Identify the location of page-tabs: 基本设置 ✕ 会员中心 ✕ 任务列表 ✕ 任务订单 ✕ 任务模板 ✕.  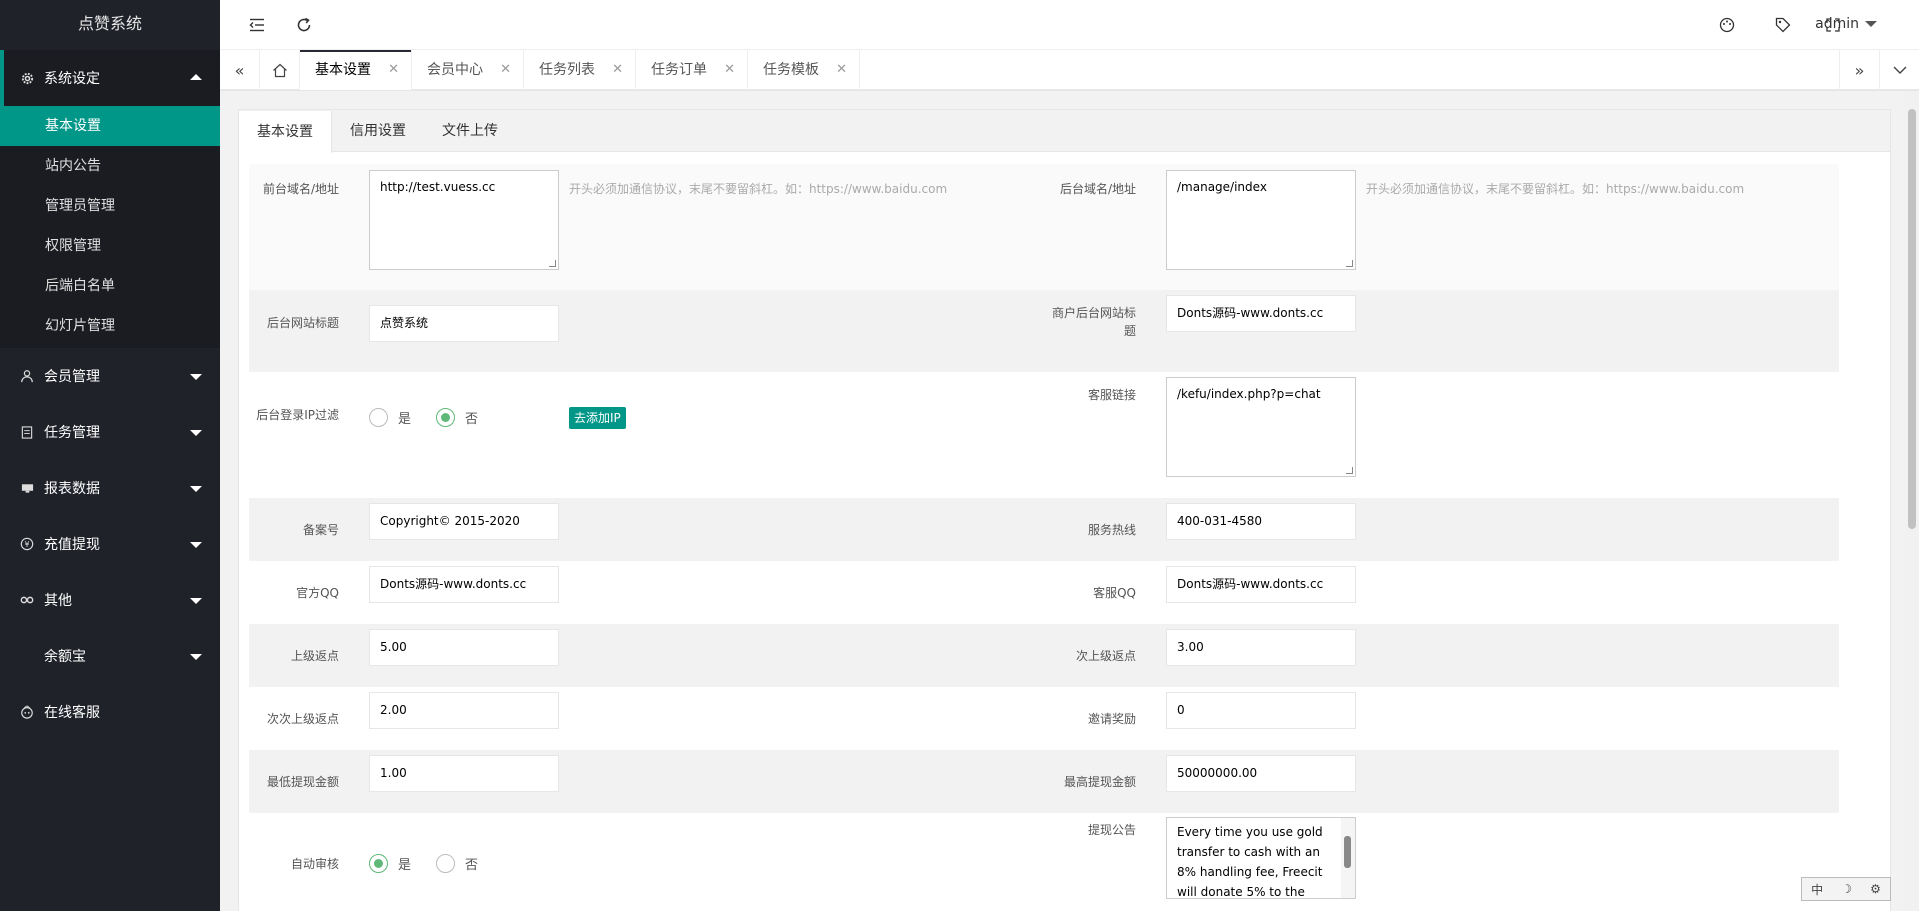
(580, 70).